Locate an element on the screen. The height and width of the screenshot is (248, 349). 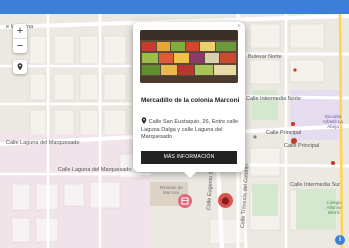
street-label: Bulevar Norte is located at coordinates (265, 57).